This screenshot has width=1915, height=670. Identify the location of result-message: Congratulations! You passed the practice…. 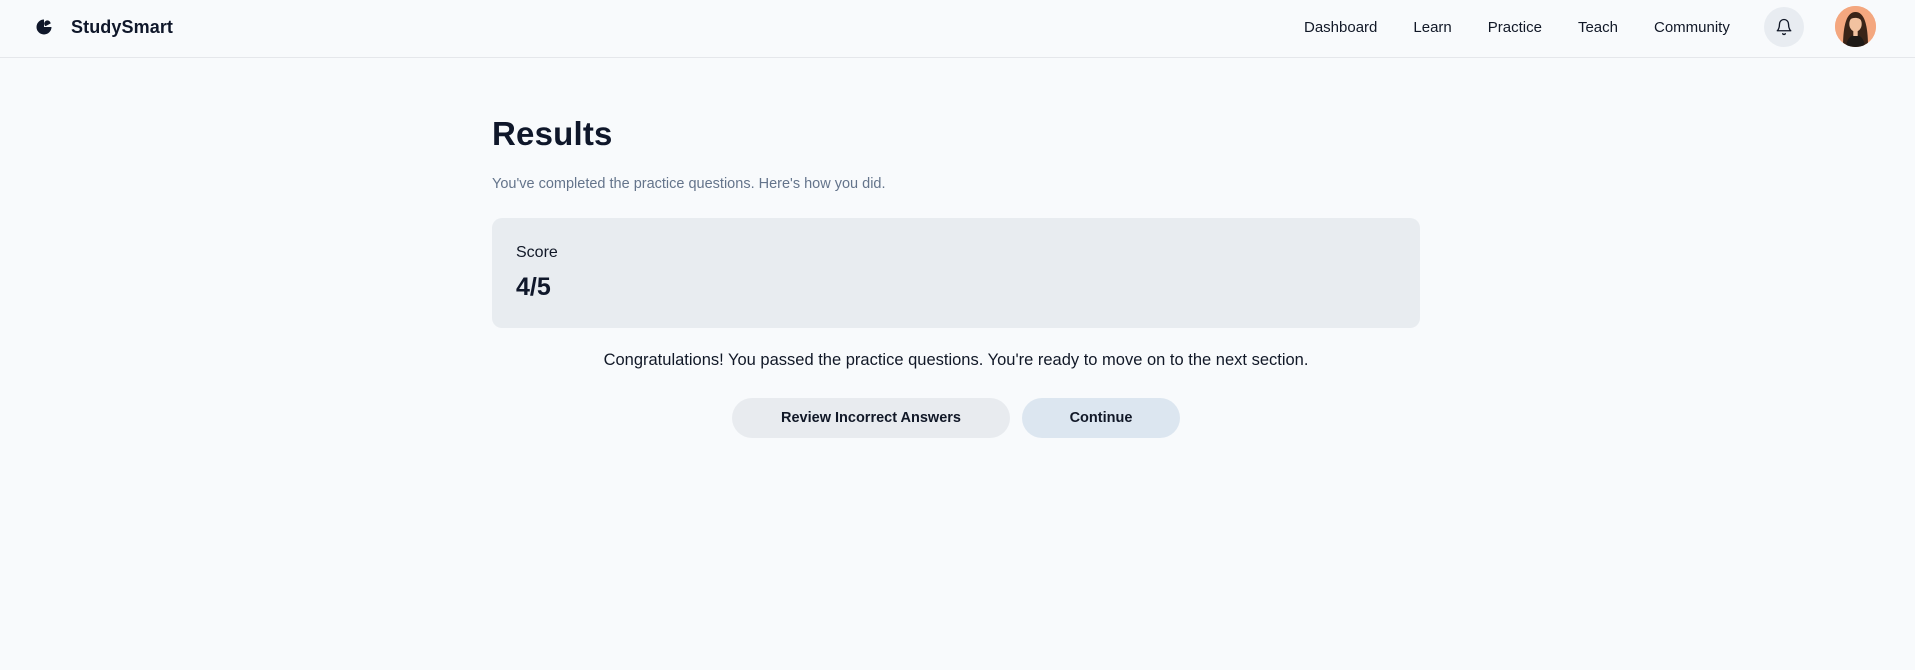
(956, 360).